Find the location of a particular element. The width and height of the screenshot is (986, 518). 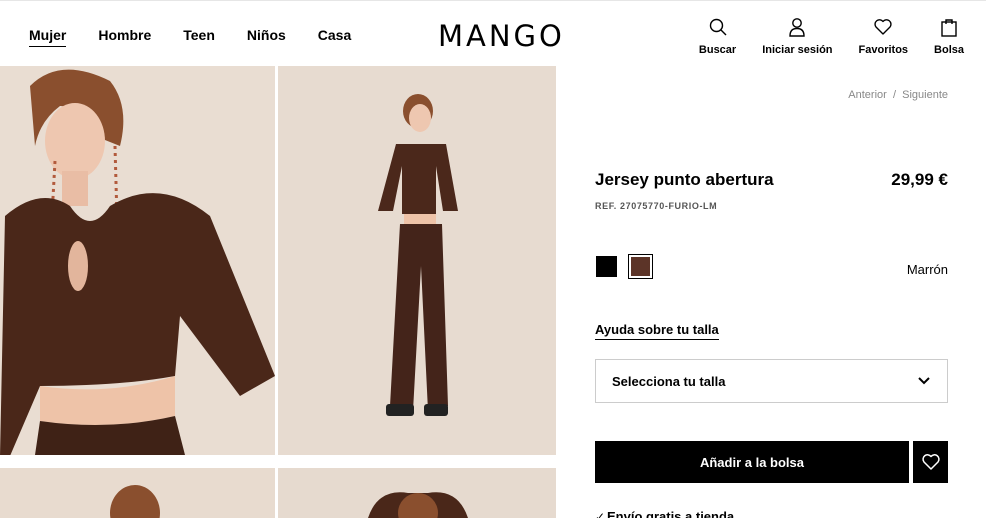

color-swatch-brown-selected is located at coordinates (640, 266).